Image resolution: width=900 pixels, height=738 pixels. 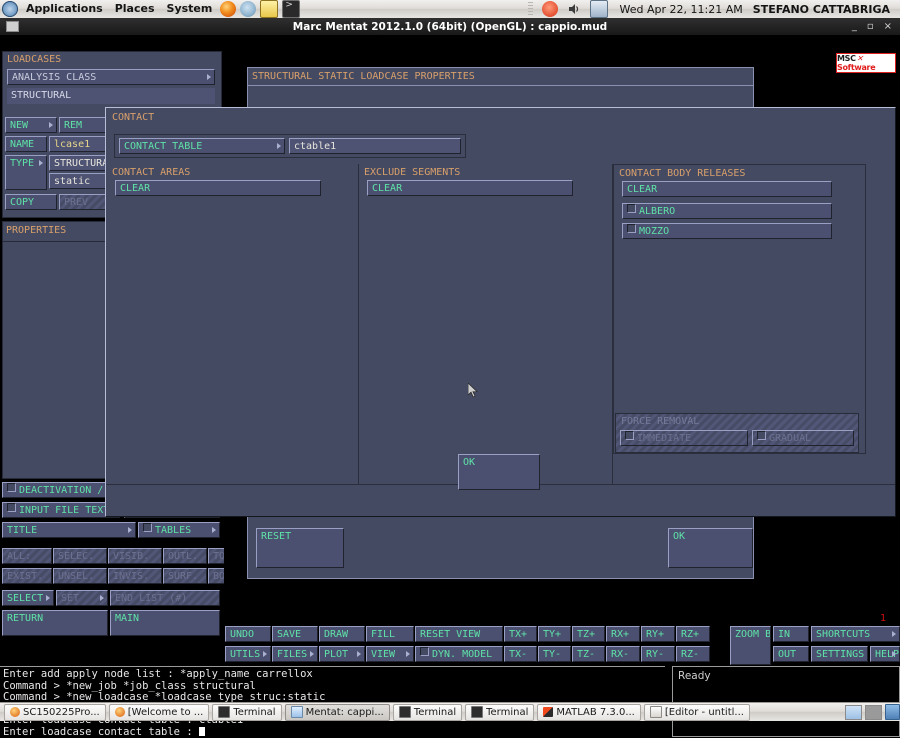 What do you see at coordinates (111, 77) in the screenshot?
I see `analysis-class-dropdown: ANALYSIS CLASS` at bounding box center [111, 77].